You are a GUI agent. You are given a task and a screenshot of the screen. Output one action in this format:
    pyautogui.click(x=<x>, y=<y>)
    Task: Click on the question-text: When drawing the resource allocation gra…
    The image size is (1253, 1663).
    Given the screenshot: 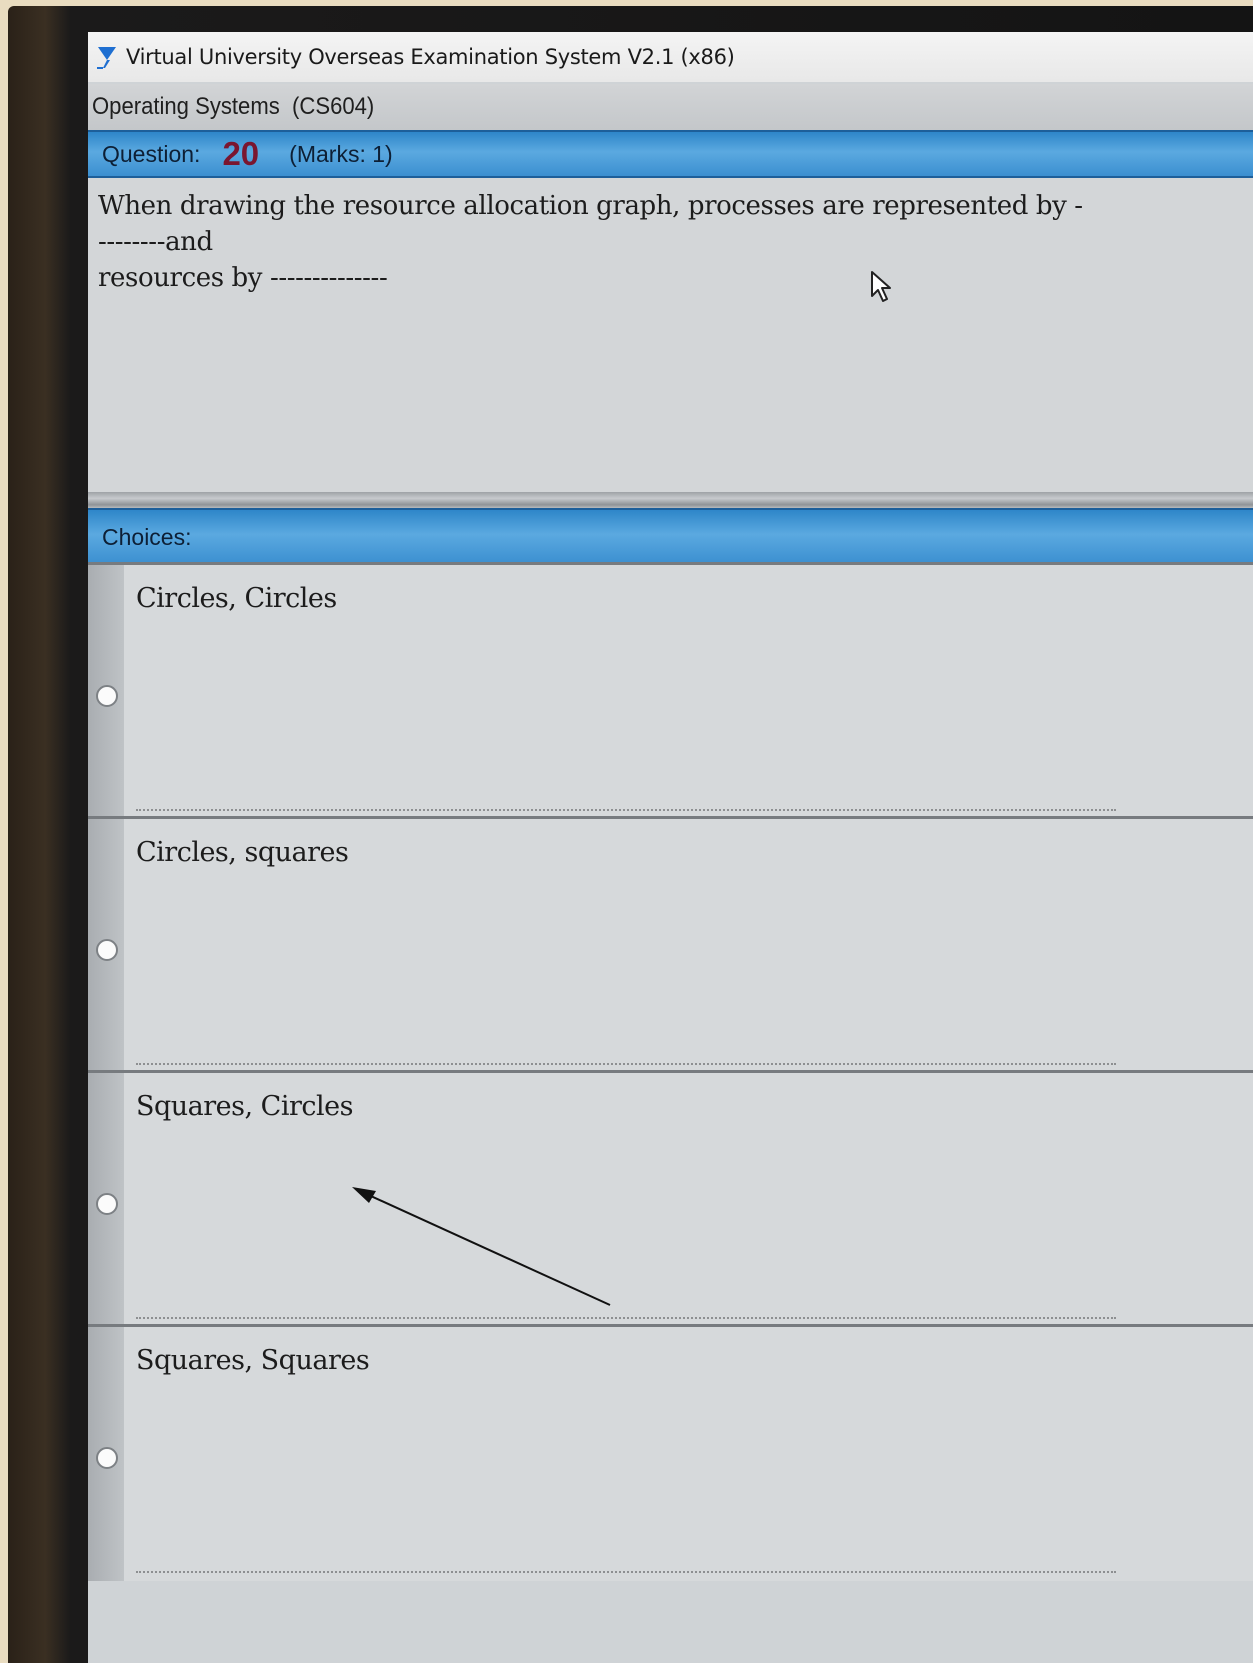 What is the action you would take?
    pyautogui.click(x=593, y=242)
    